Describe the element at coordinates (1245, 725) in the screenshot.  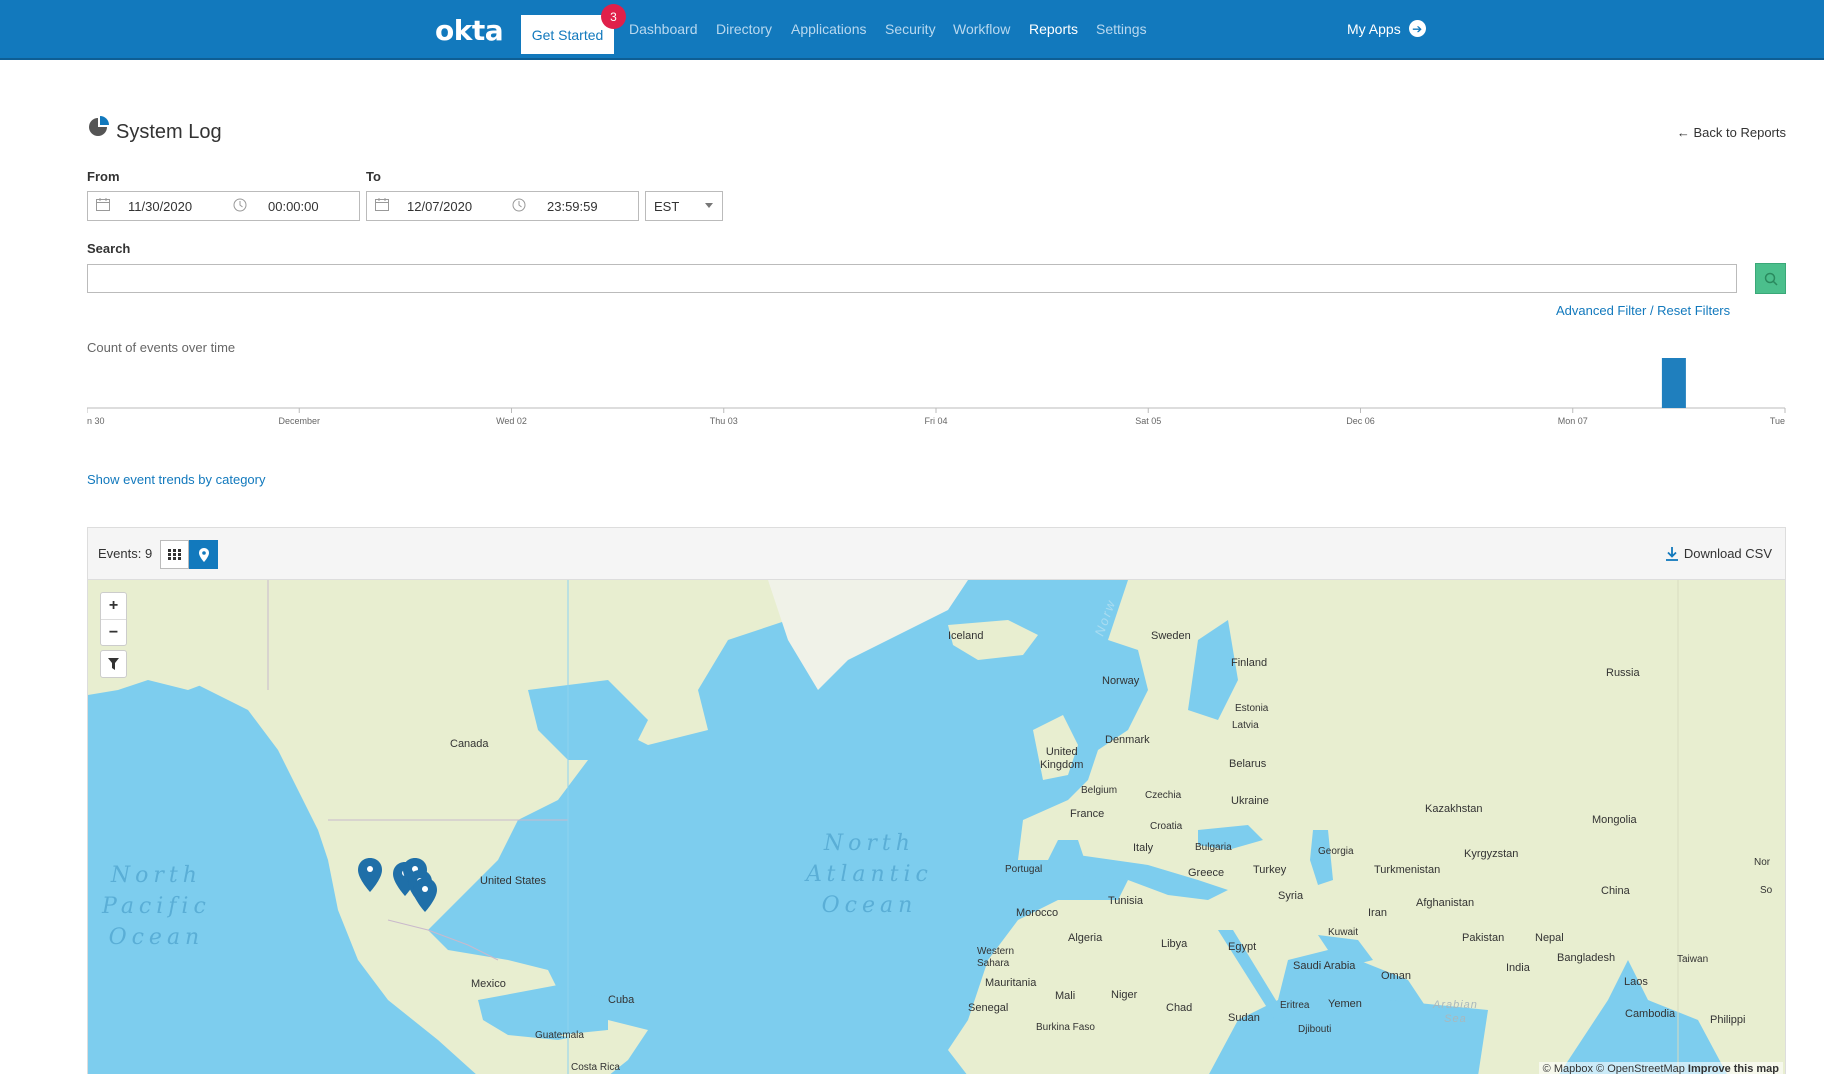
I see `map-label: Latvia` at that location.